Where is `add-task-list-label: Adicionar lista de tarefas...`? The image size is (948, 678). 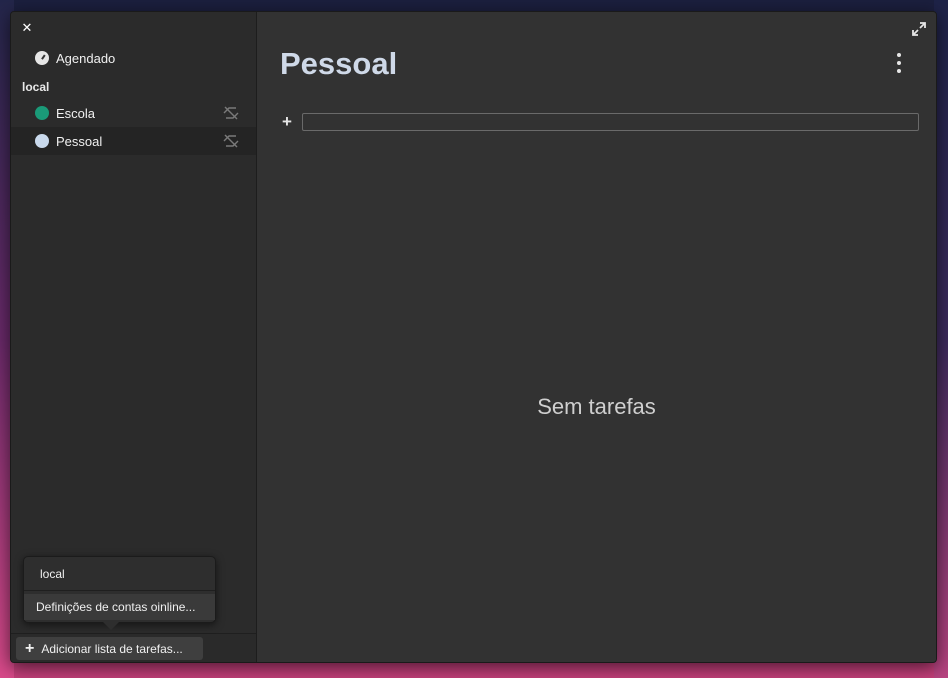
add-task-list-label: Adicionar lista de tarefas... is located at coordinates (112, 648).